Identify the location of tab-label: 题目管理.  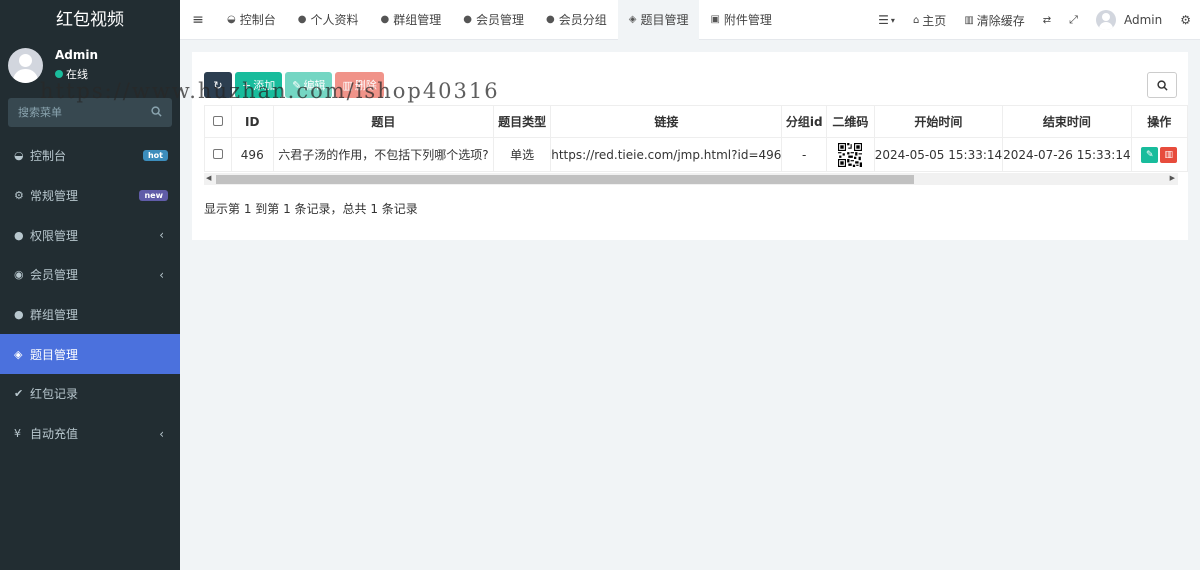
(664, 20).